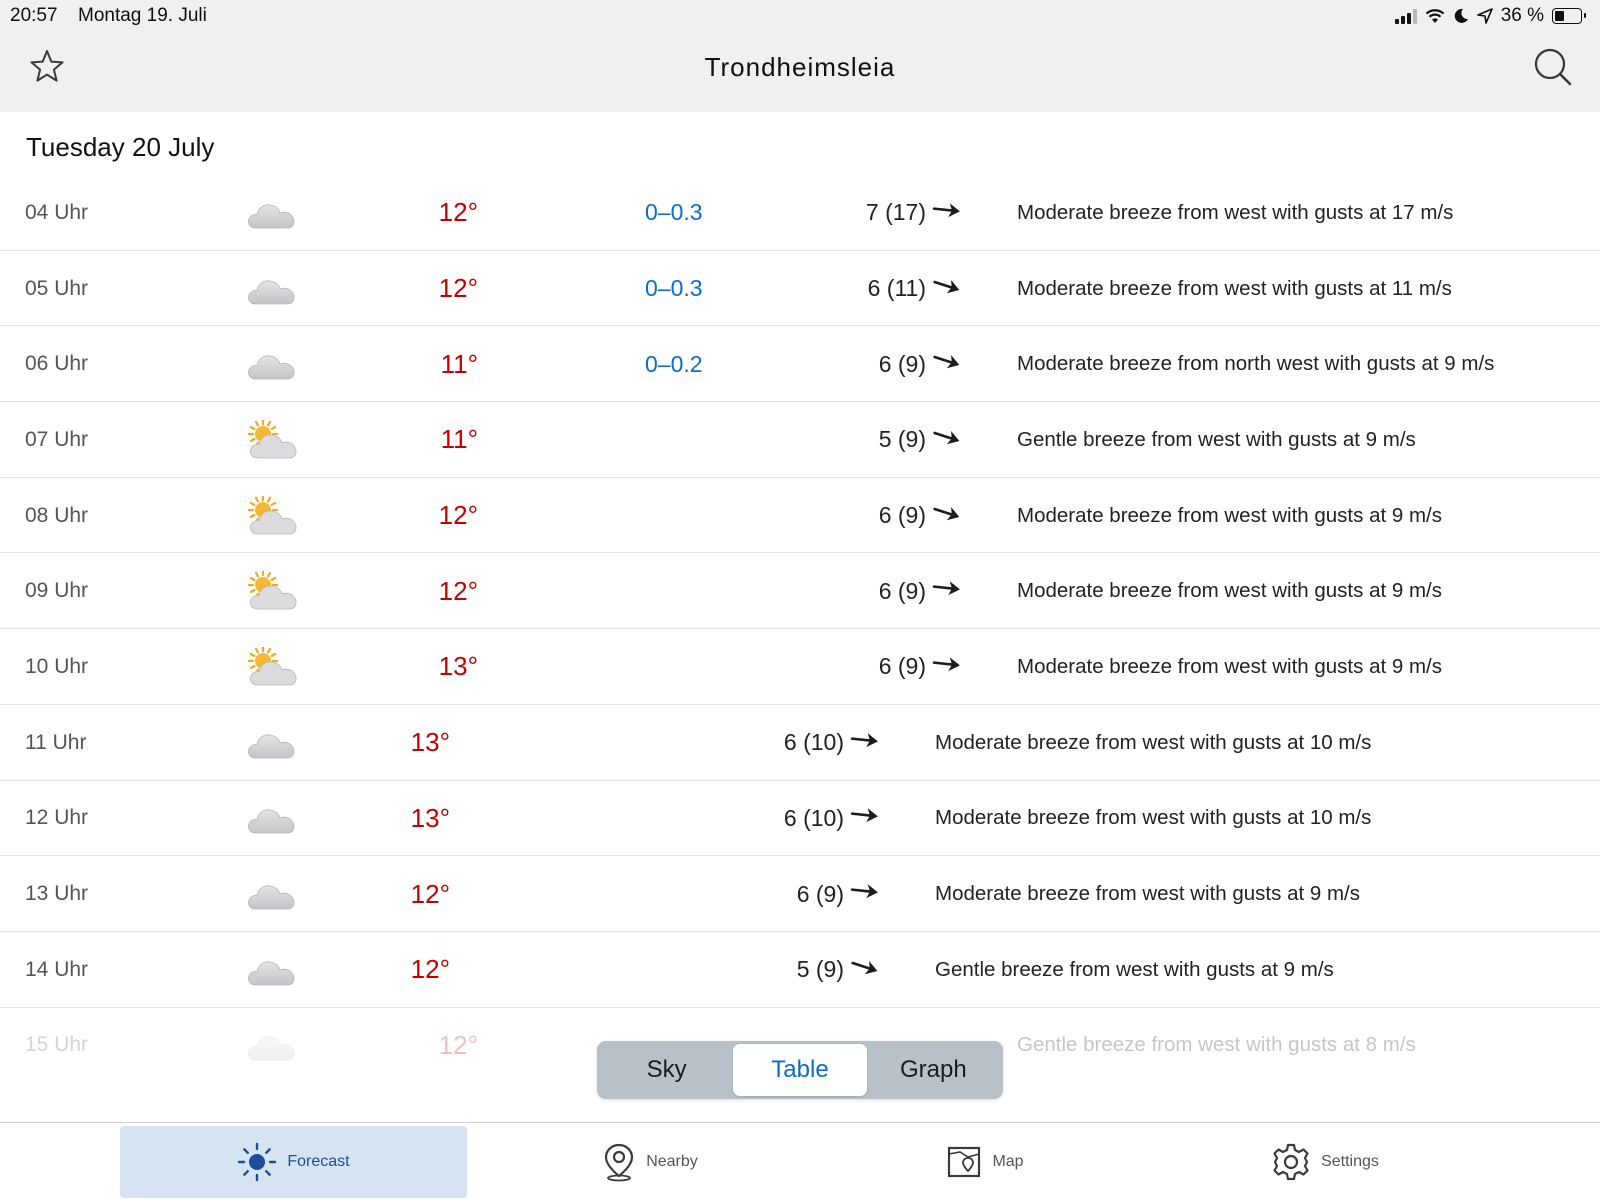 This screenshot has height=1200, width=1600. What do you see at coordinates (120, 147) in the screenshot?
I see `day-title: Tuesday 20 July` at bounding box center [120, 147].